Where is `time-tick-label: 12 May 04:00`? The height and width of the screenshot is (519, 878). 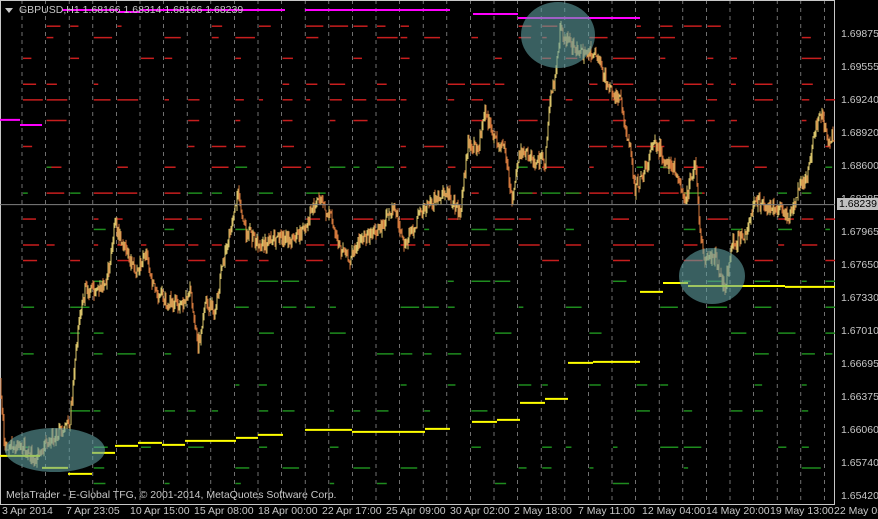 time-tick-label: 12 May 04:00 is located at coordinates (674, 511).